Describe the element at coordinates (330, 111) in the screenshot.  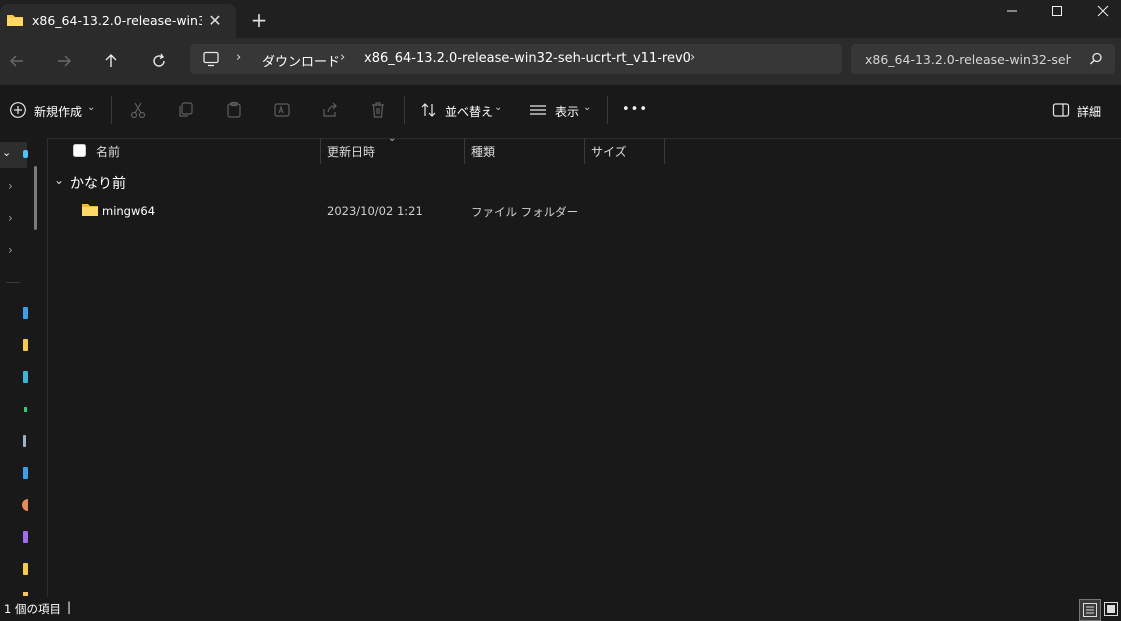
I see `share-icon` at that location.